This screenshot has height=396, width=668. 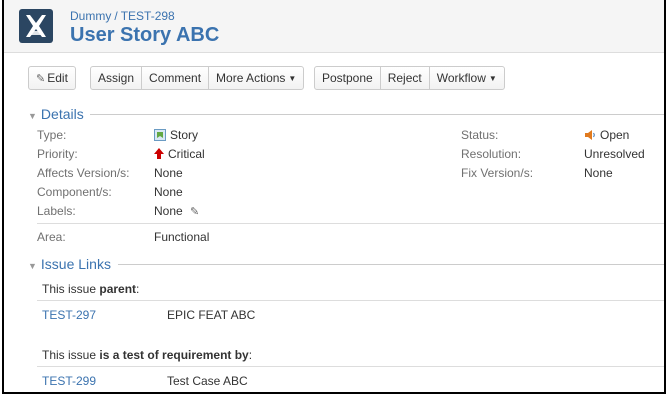 What do you see at coordinates (598, 173) in the screenshot?
I see `fix-version-value: None` at bounding box center [598, 173].